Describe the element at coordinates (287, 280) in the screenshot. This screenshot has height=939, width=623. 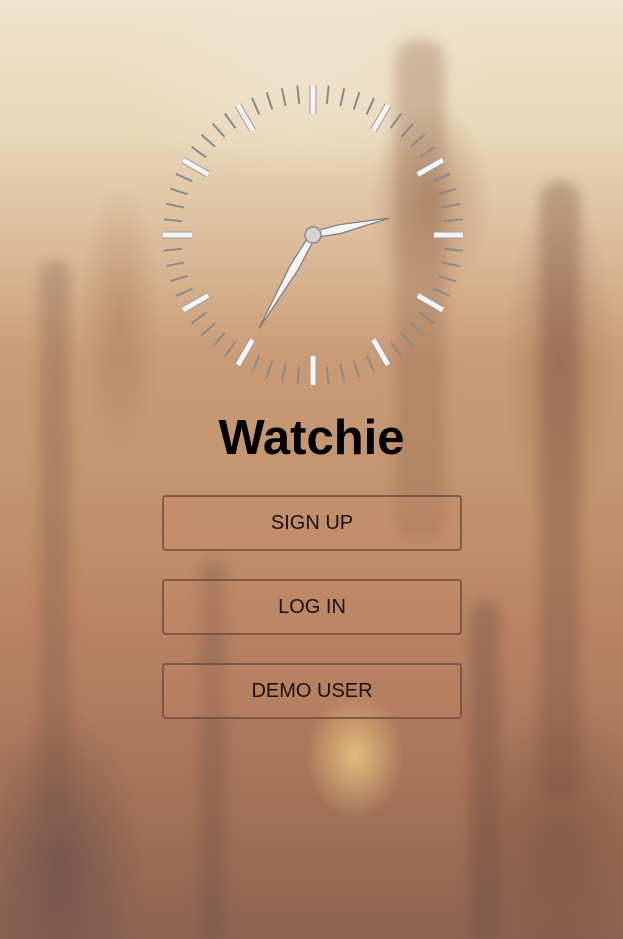
I see `clock-minute-hand` at that location.